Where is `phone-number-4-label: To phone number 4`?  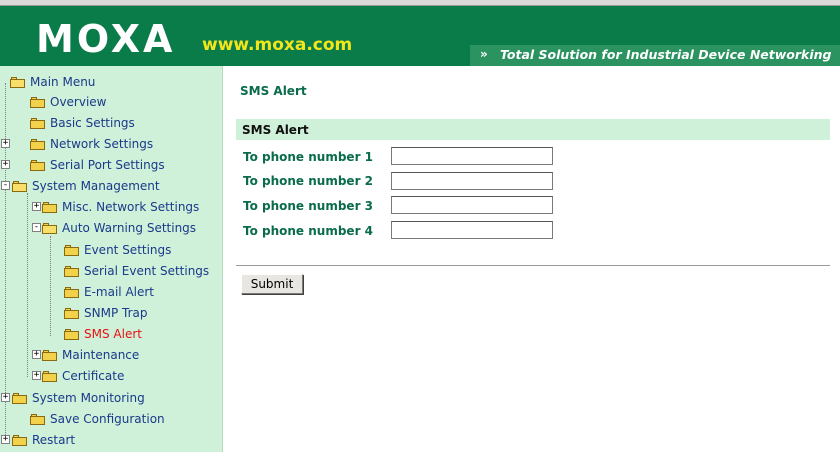
phone-number-4-label: To phone number 4 is located at coordinates (308, 231).